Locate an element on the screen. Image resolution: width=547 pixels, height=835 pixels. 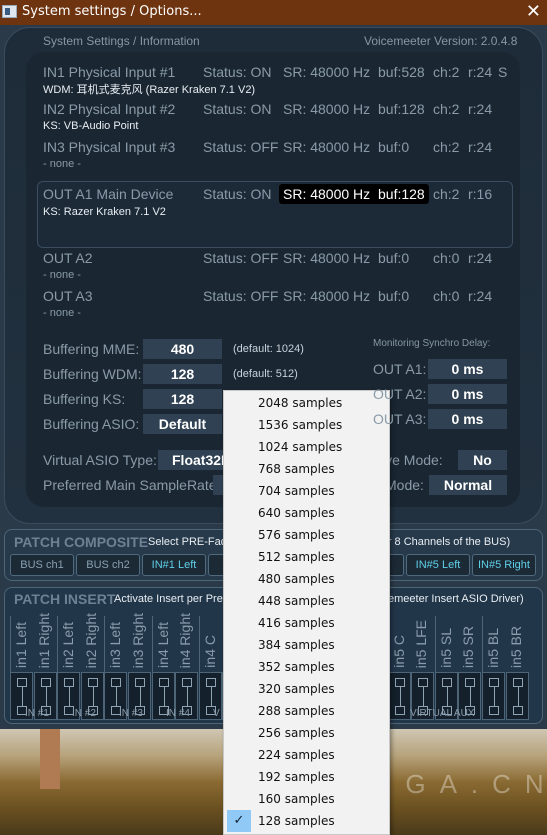
composite-button: BUS ch2 is located at coordinates (108, 565).